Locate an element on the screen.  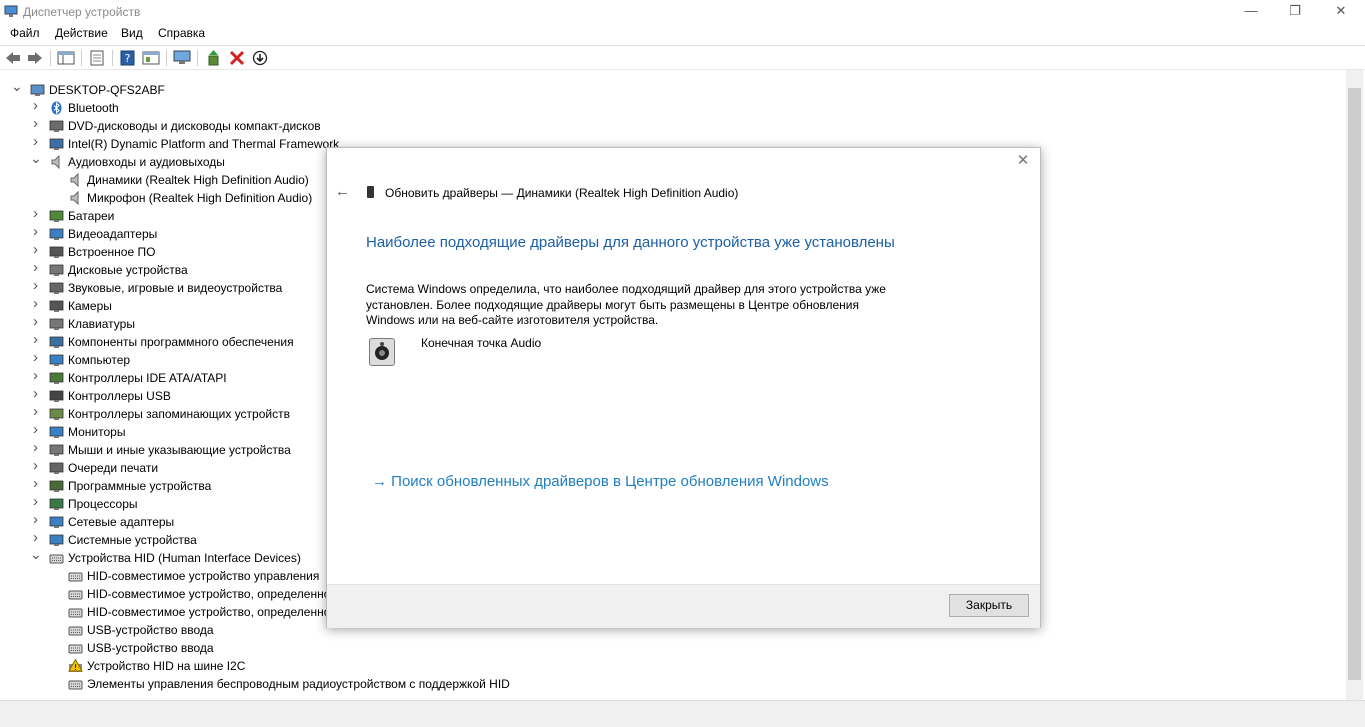
menu-view: Вид is located at coordinates (132, 33).